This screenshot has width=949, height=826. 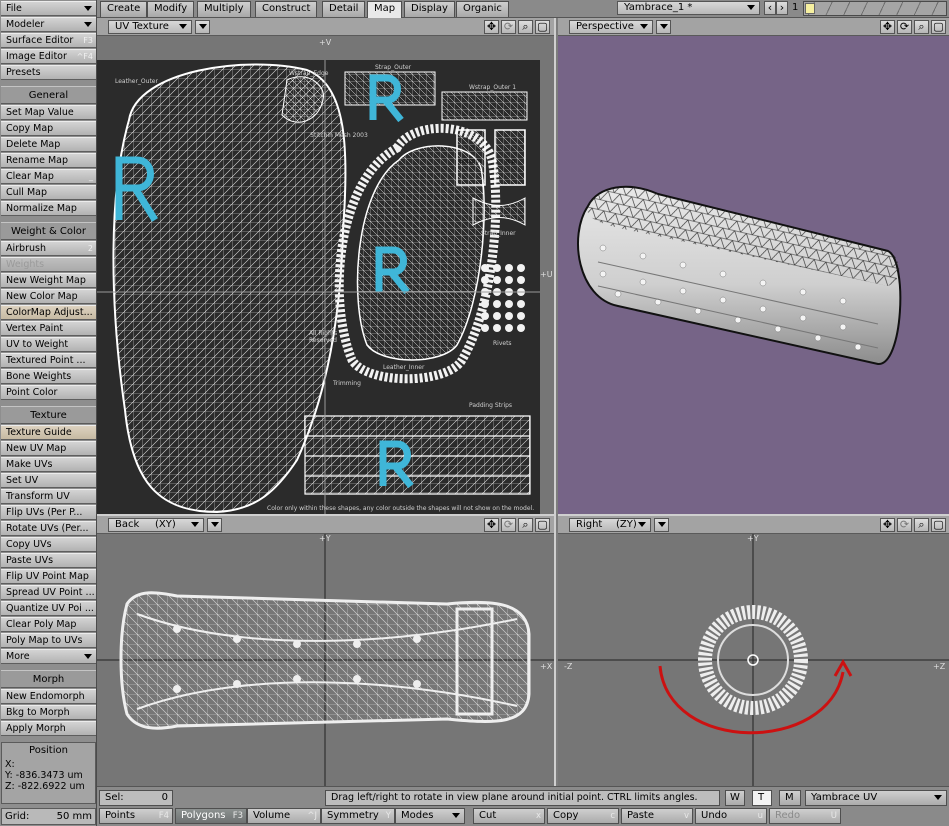 I want to click on apply-morph-button: Apply Morph, so click(x=48, y=728).